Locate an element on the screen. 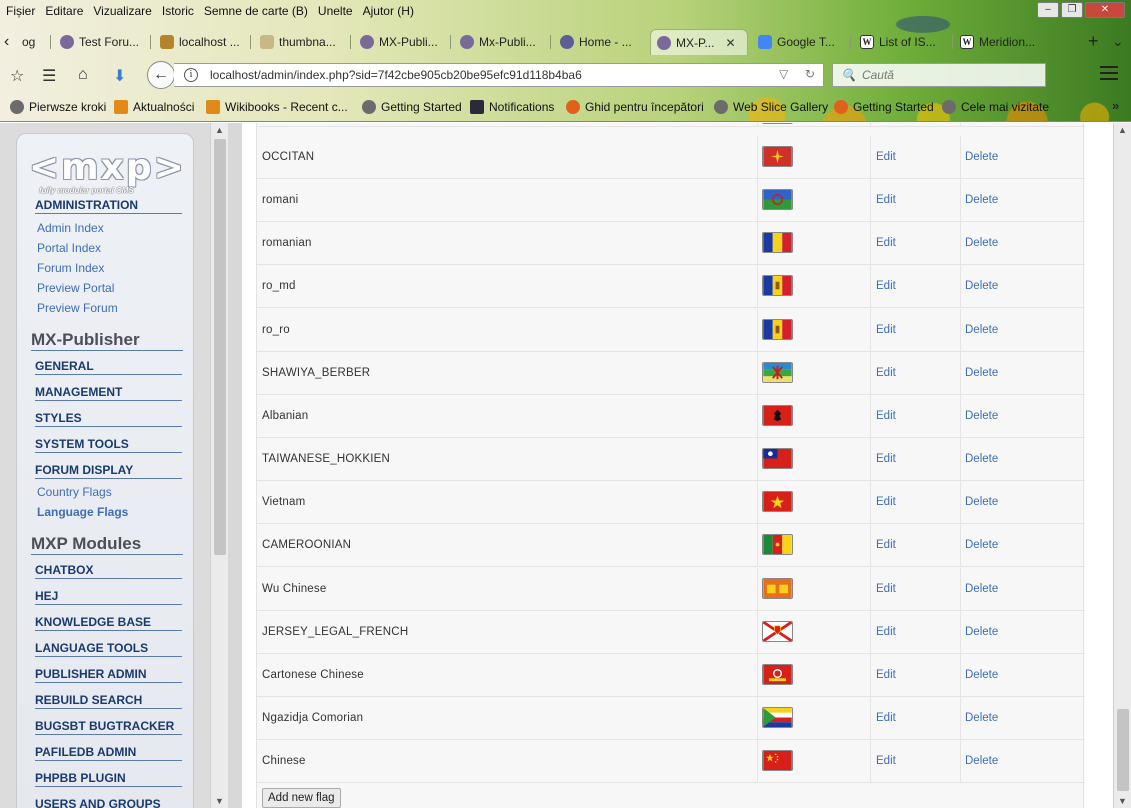 The image size is (1131, 808). reader-list-icon: ☰ is located at coordinates (49, 76).